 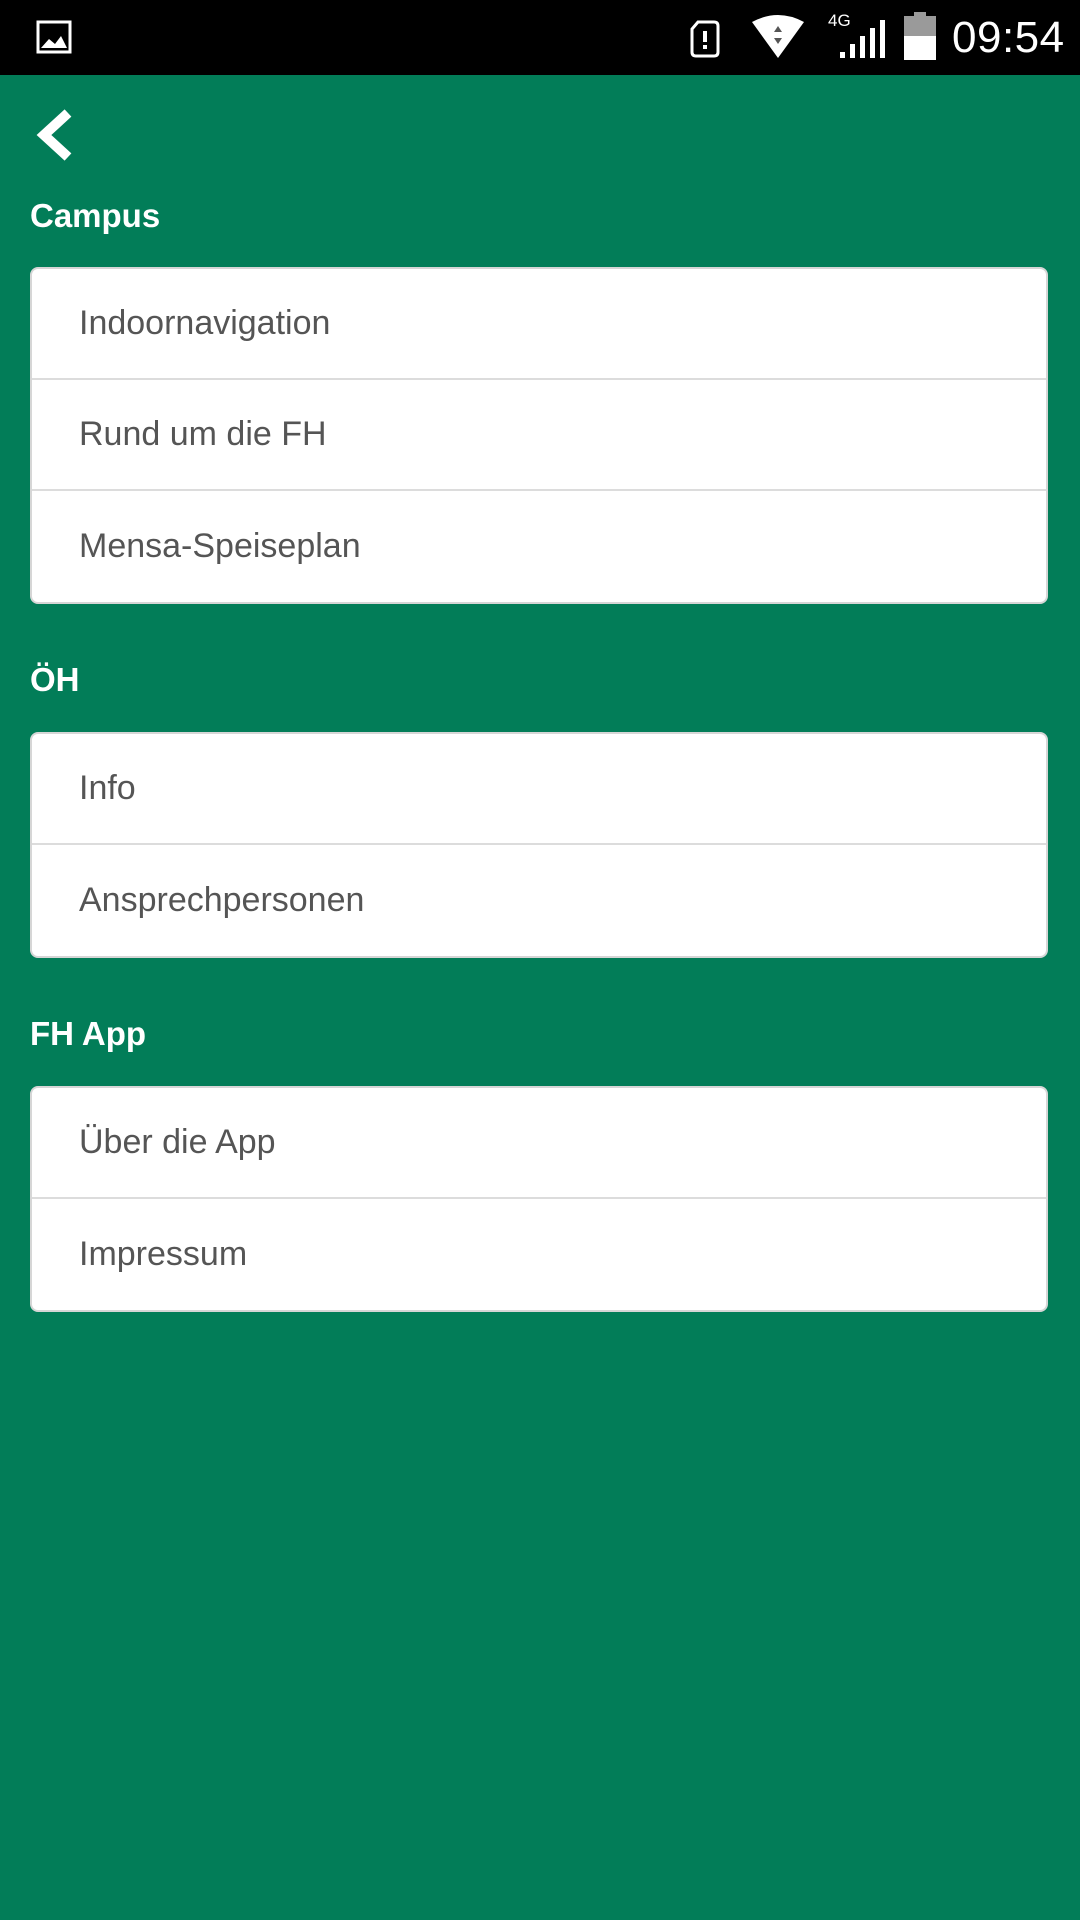 I want to click on menu-item-mensa-speiseplan: Mensa-Speiseplan, so click(x=539, y=546).